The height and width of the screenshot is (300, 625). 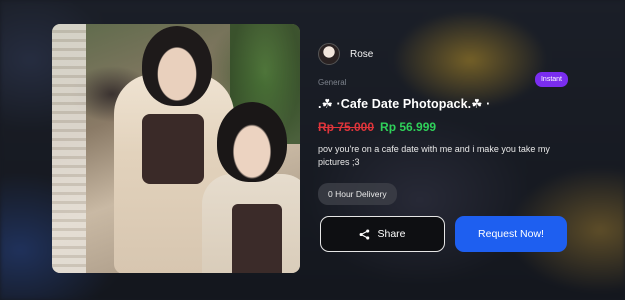 What do you see at coordinates (251, 223) in the screenshot?
I see `person-two` at bounding box center [251, 223].